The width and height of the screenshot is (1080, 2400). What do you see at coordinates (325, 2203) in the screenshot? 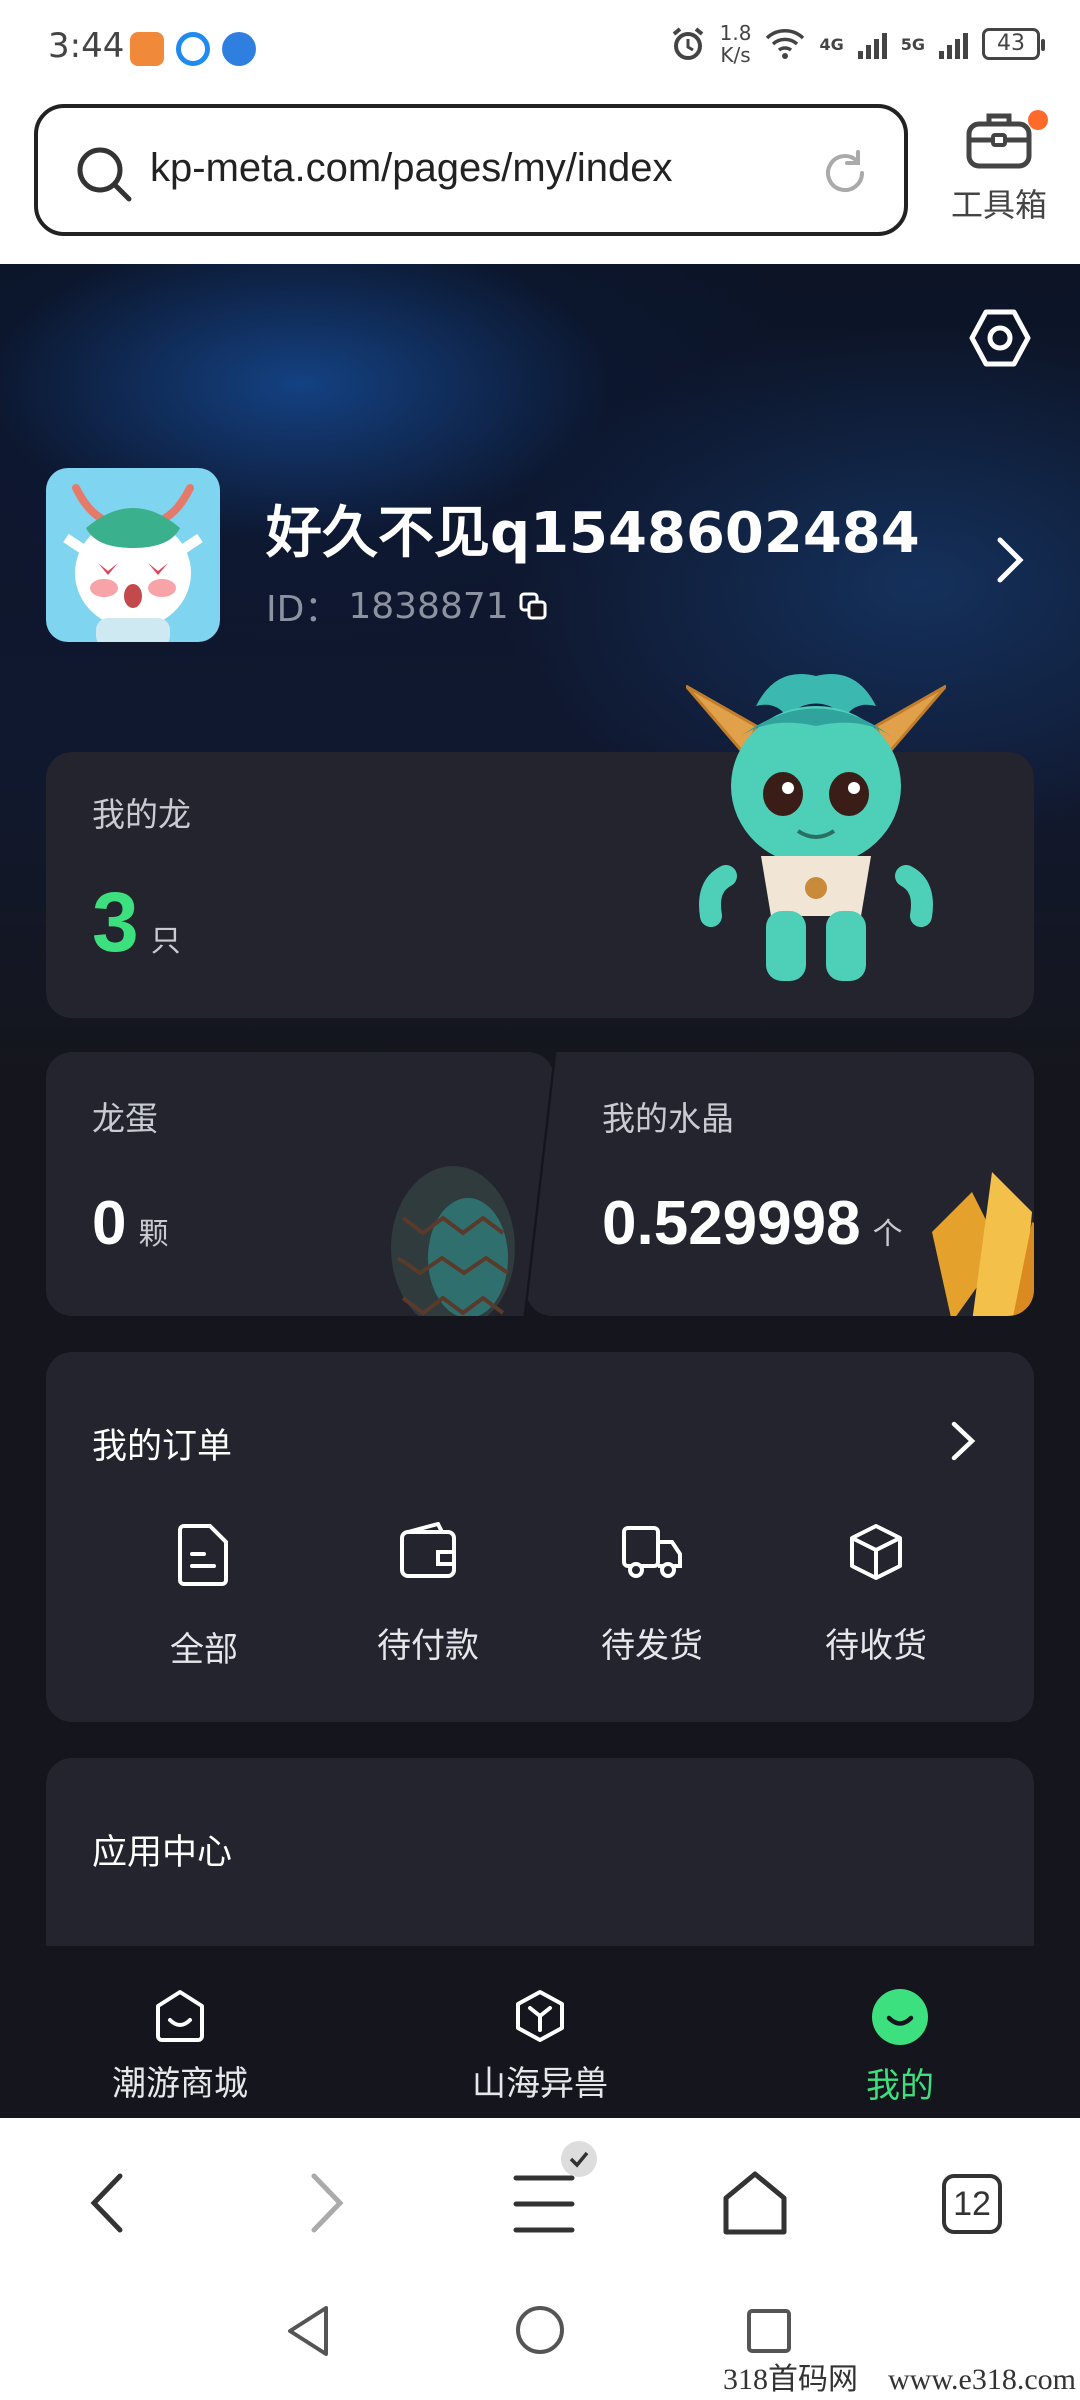
I see `forward-icon` at bounding box center [325, 2203].